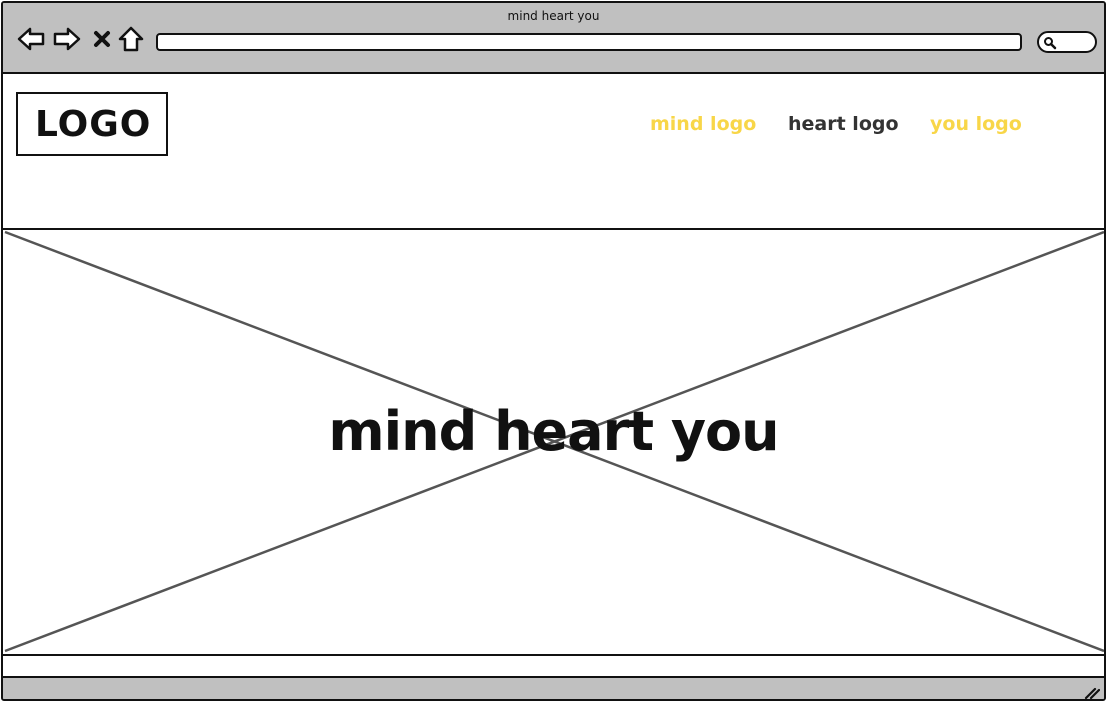  Describe the element at coordinates (1067, 42) in the screenshot. I see `search-input` at that location.